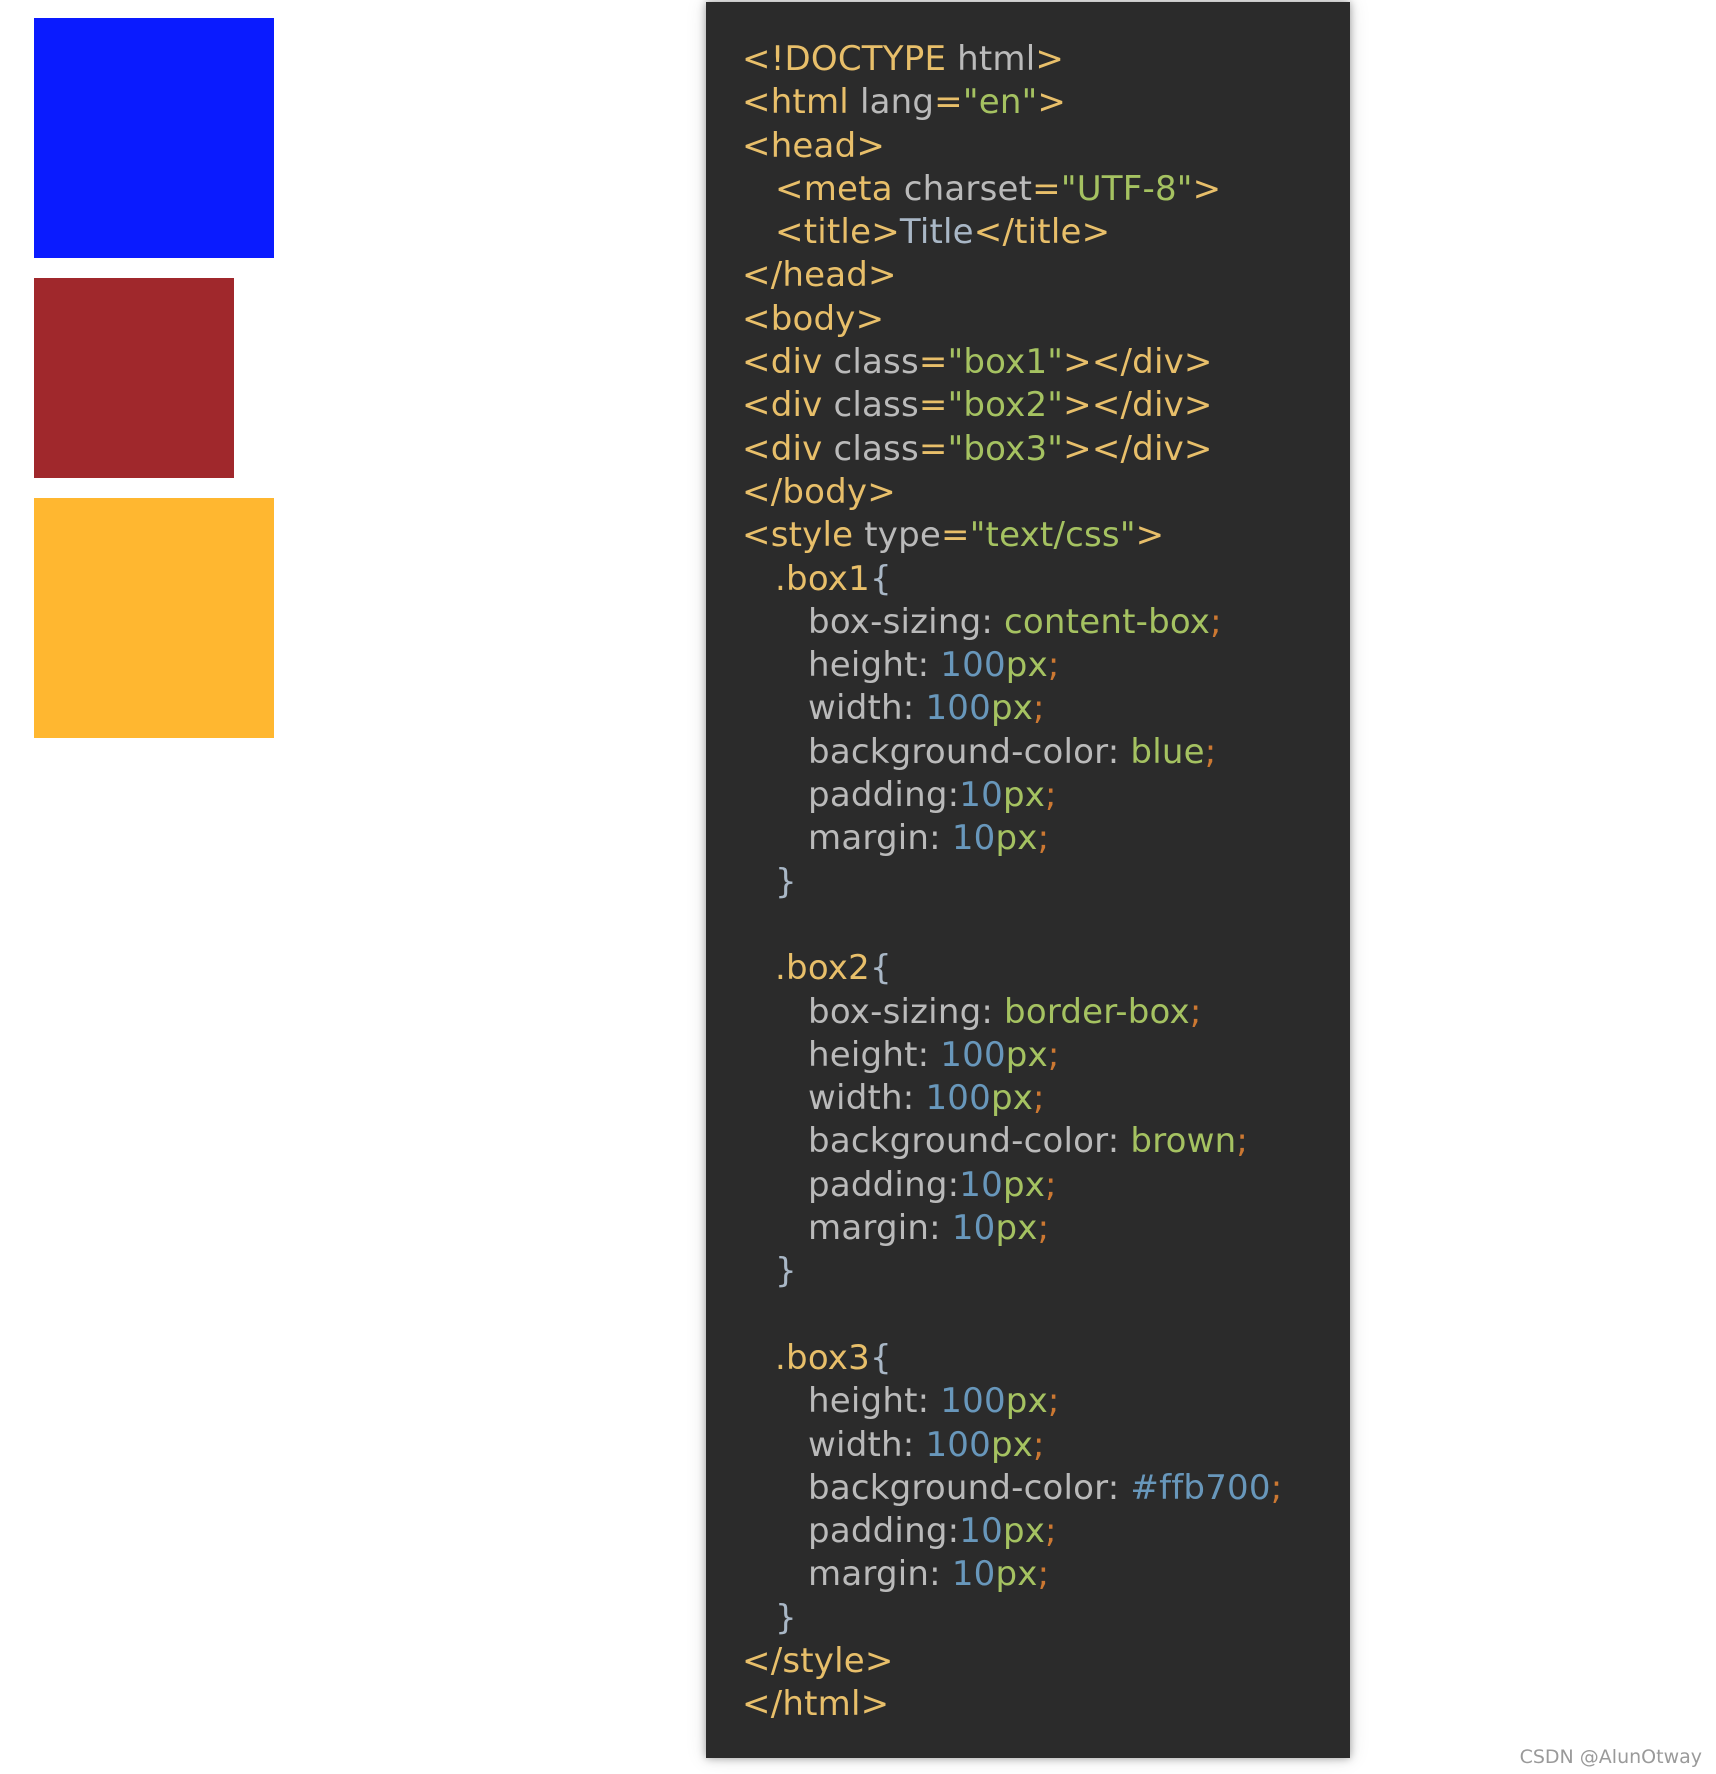  What do you see at coordinates (897, 102) in the screenshot?
I see `code-token: lang` at bounding box center [897, 102].